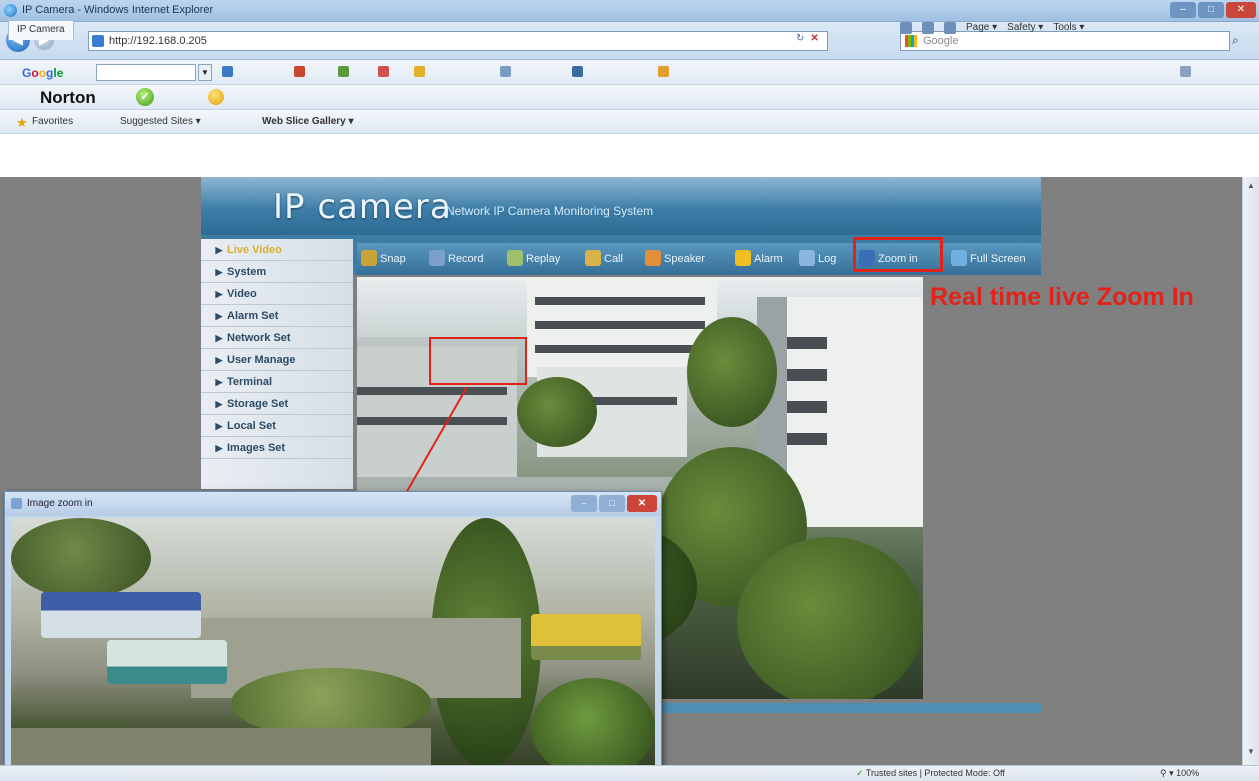 The width and height of the screenshot is (1259, 781). I want to click on menu-label: Video, so click(242, 294).